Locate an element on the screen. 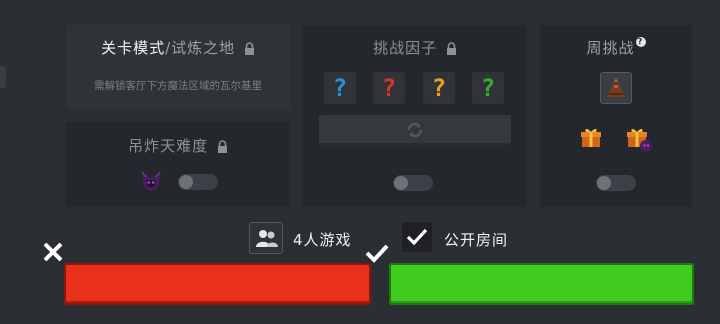 This screenshot has width=720, height=324. confirm-button is located at coordinates (529, 274).